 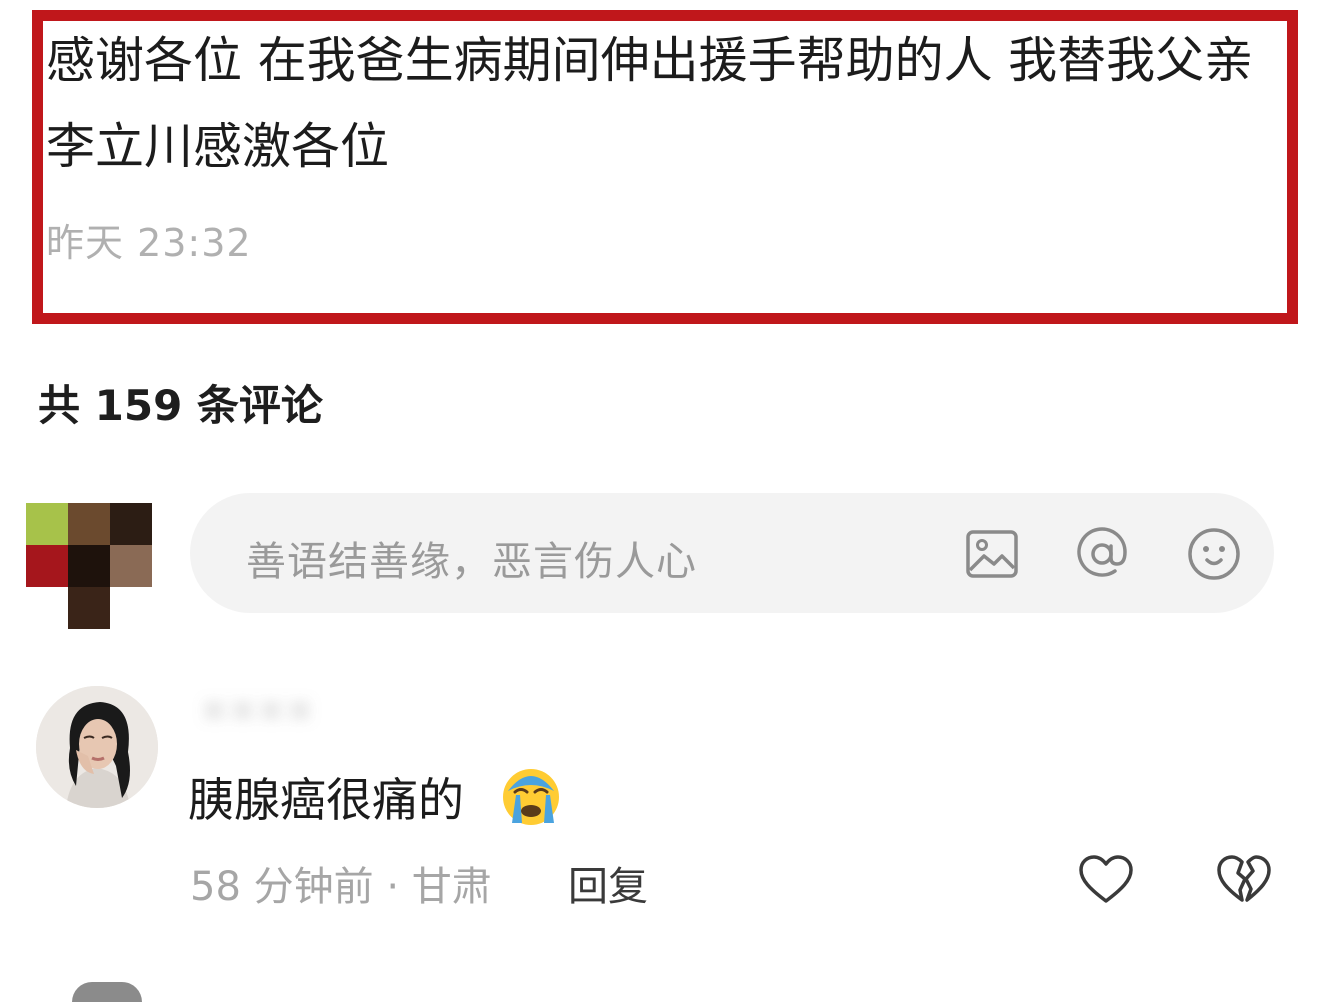 What do you see at coordinates (326, 800) in the screenshot?
I see `comment-text: 胰腺癌很痛的` at bounding box center [326, 800].